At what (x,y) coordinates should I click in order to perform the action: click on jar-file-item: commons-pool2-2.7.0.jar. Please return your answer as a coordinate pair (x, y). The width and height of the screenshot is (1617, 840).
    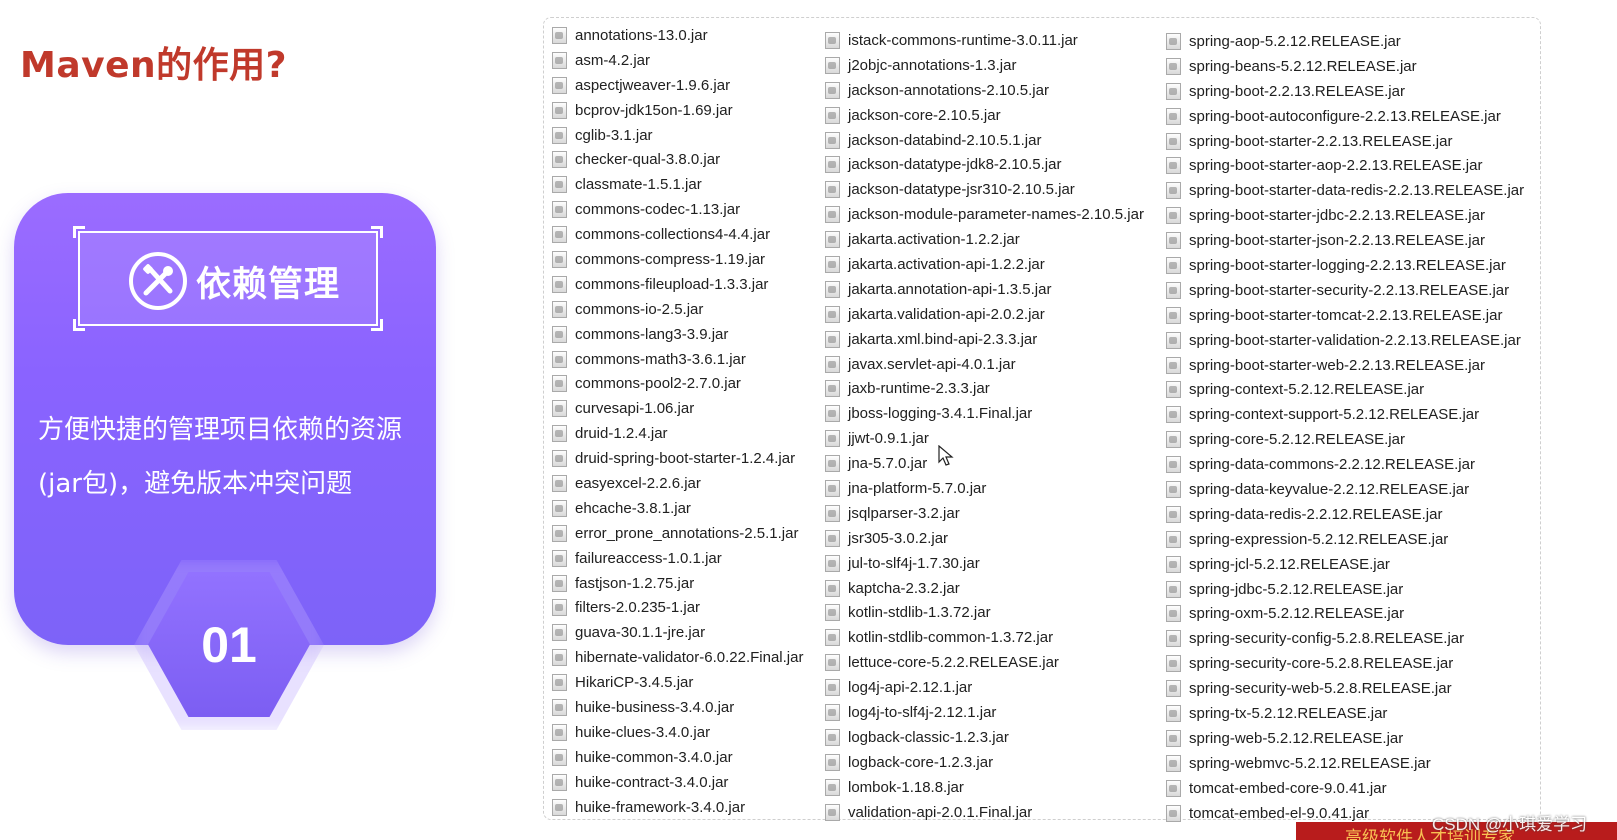
    Looking at the image, I should click on (677, 383).